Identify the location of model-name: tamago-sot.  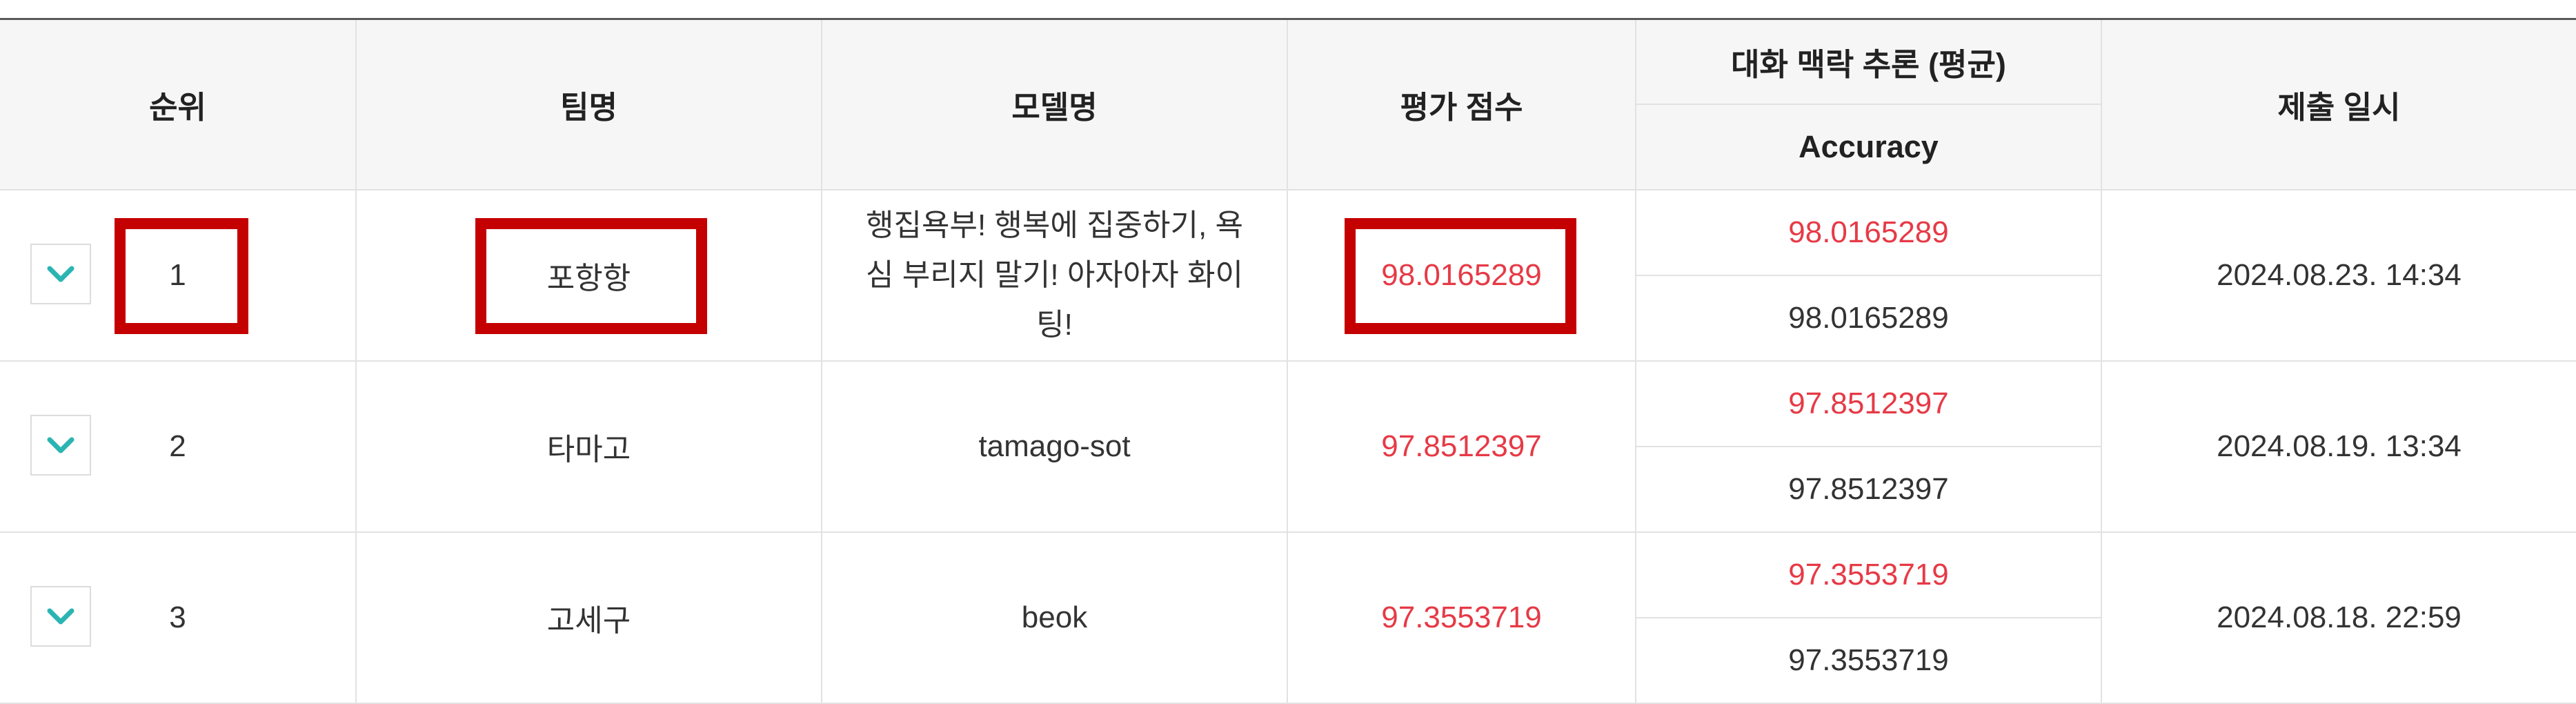
(1054, 446).